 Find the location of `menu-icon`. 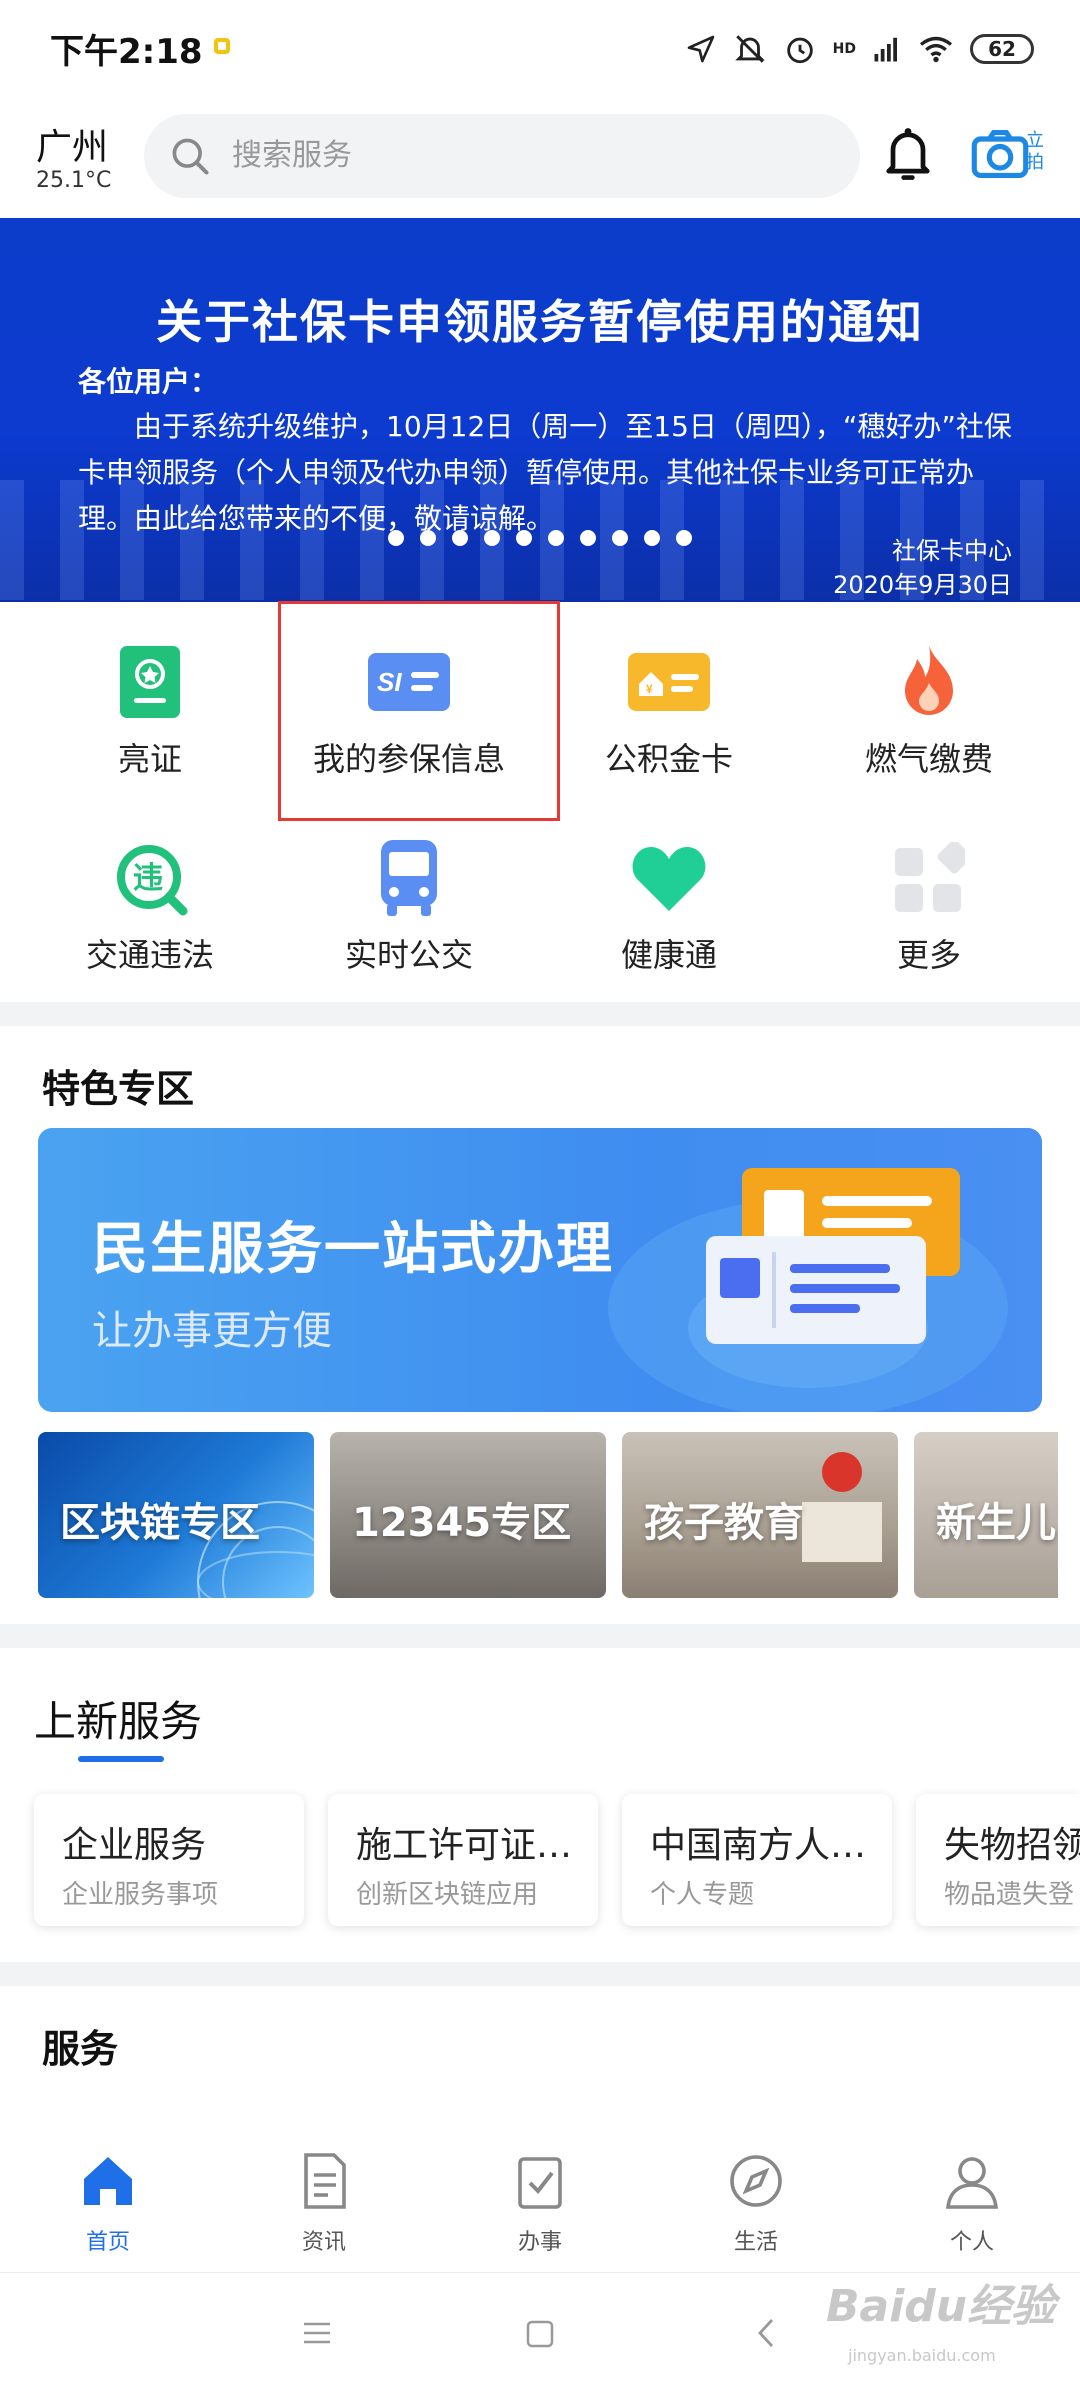

menu-icon is located at coordinates (317, 2333).